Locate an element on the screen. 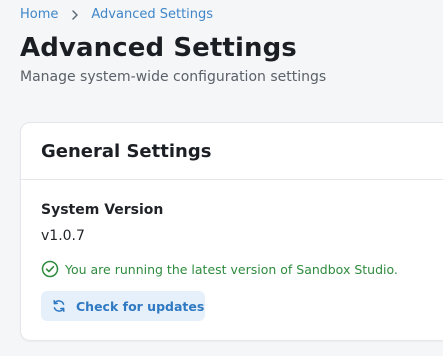 The width and height of the screenshot is (443, 356). breadcrumb-advanced-settings-link: Advanced Settings is located at coordinates (152, 14).